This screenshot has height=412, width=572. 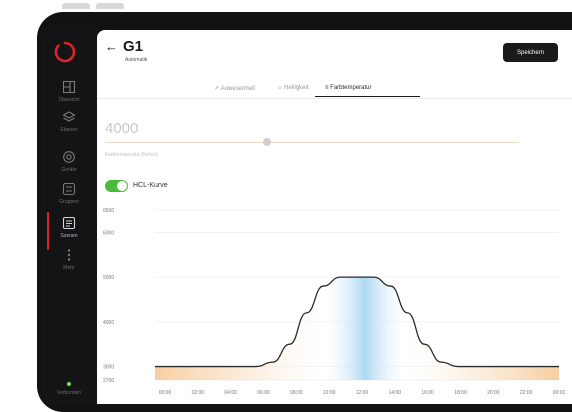 What do you see at coordinates (150, 185) in the screenshot?
I see `hcl-toggle-label: HCL-Kurve` at bounding box center [150, 185].